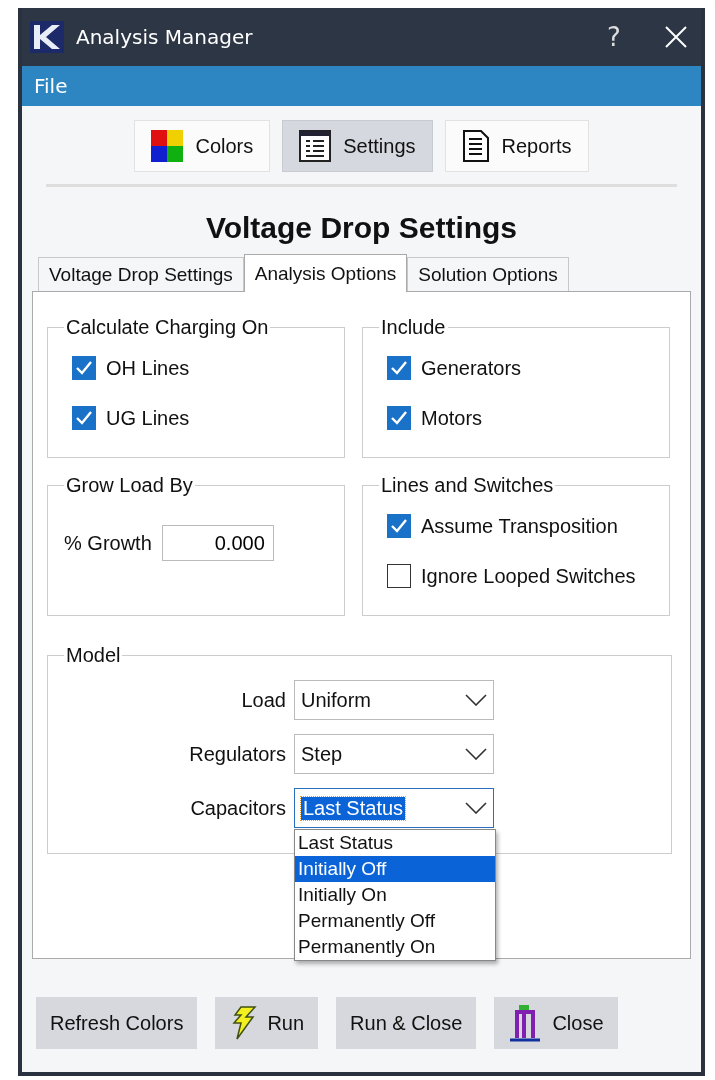 This screenshot has width=715, height=1080. I want to click on action-button: Refresh Colors, so click(117, 1023).